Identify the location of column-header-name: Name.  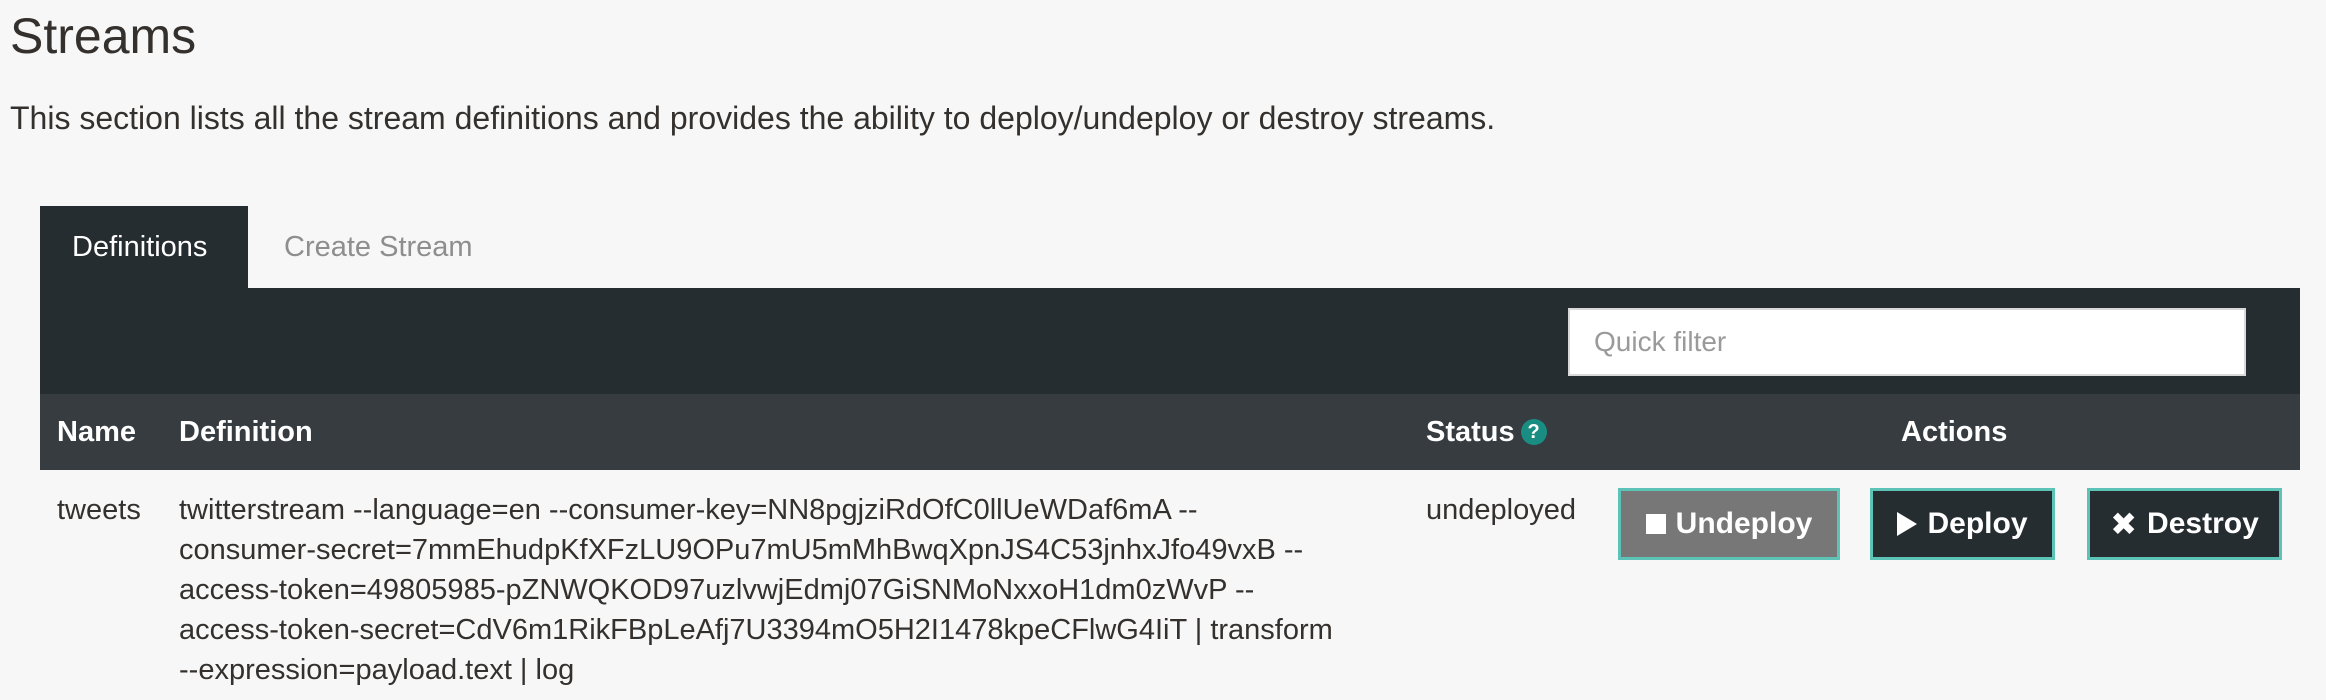
(96, 432).